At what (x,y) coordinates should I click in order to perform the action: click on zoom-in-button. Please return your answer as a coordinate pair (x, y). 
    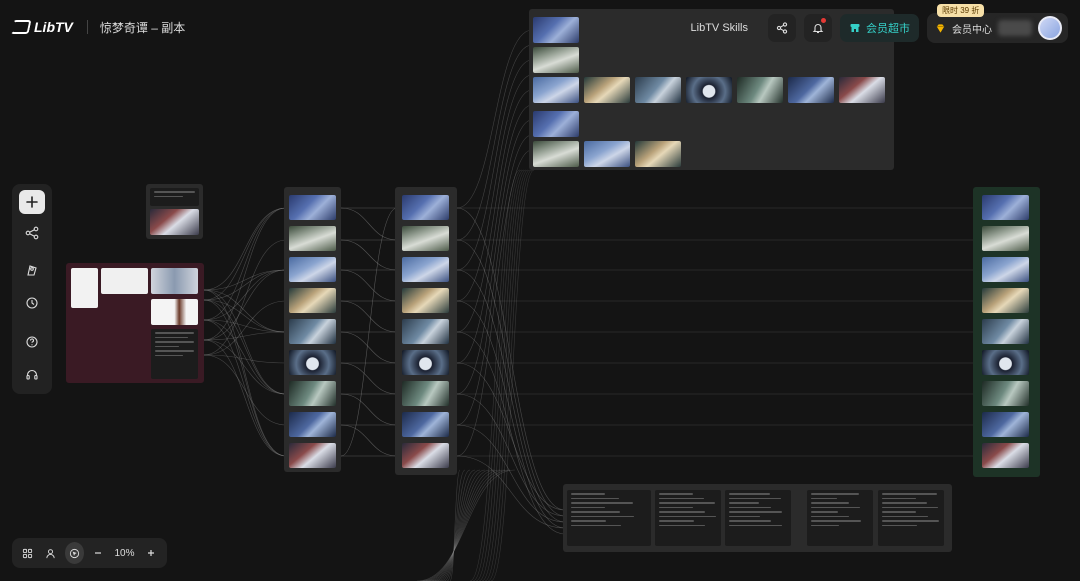
    Looking at the image, I should click on (151, 553).